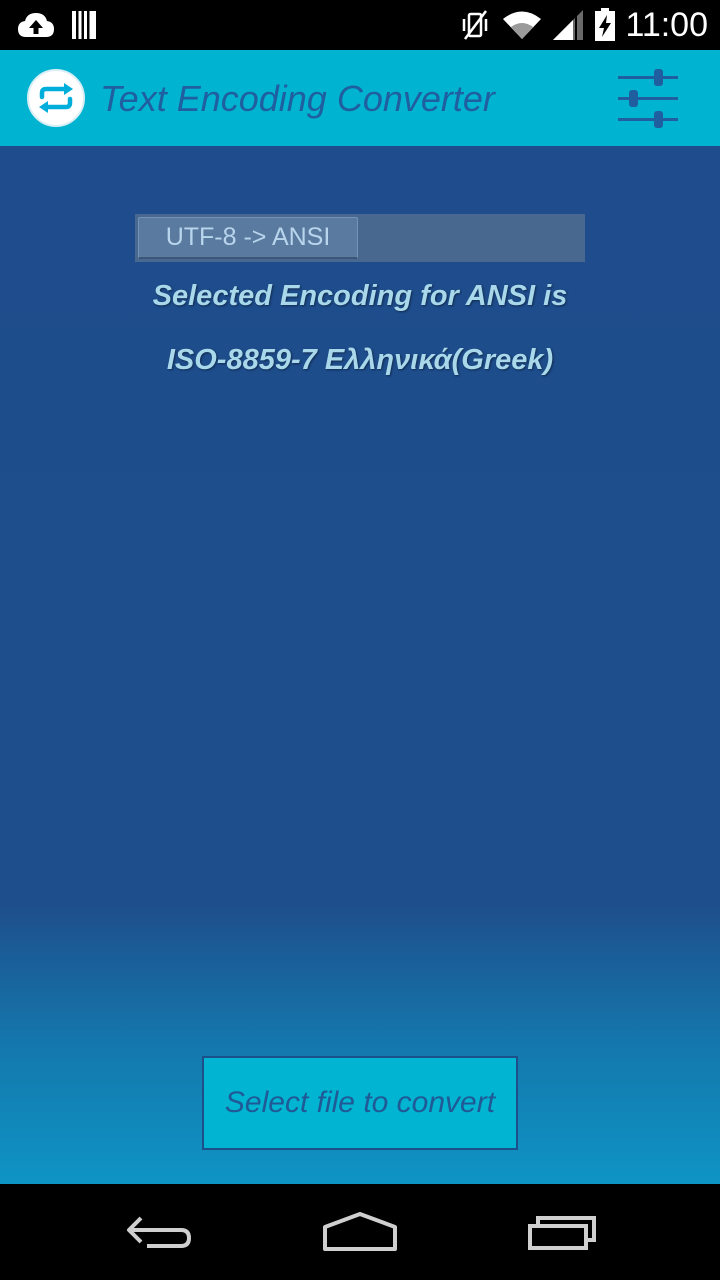 Image resolution: width=720 pixels, height=1280 pixels. I want to click on sd-card-icon, so click(84, 25).